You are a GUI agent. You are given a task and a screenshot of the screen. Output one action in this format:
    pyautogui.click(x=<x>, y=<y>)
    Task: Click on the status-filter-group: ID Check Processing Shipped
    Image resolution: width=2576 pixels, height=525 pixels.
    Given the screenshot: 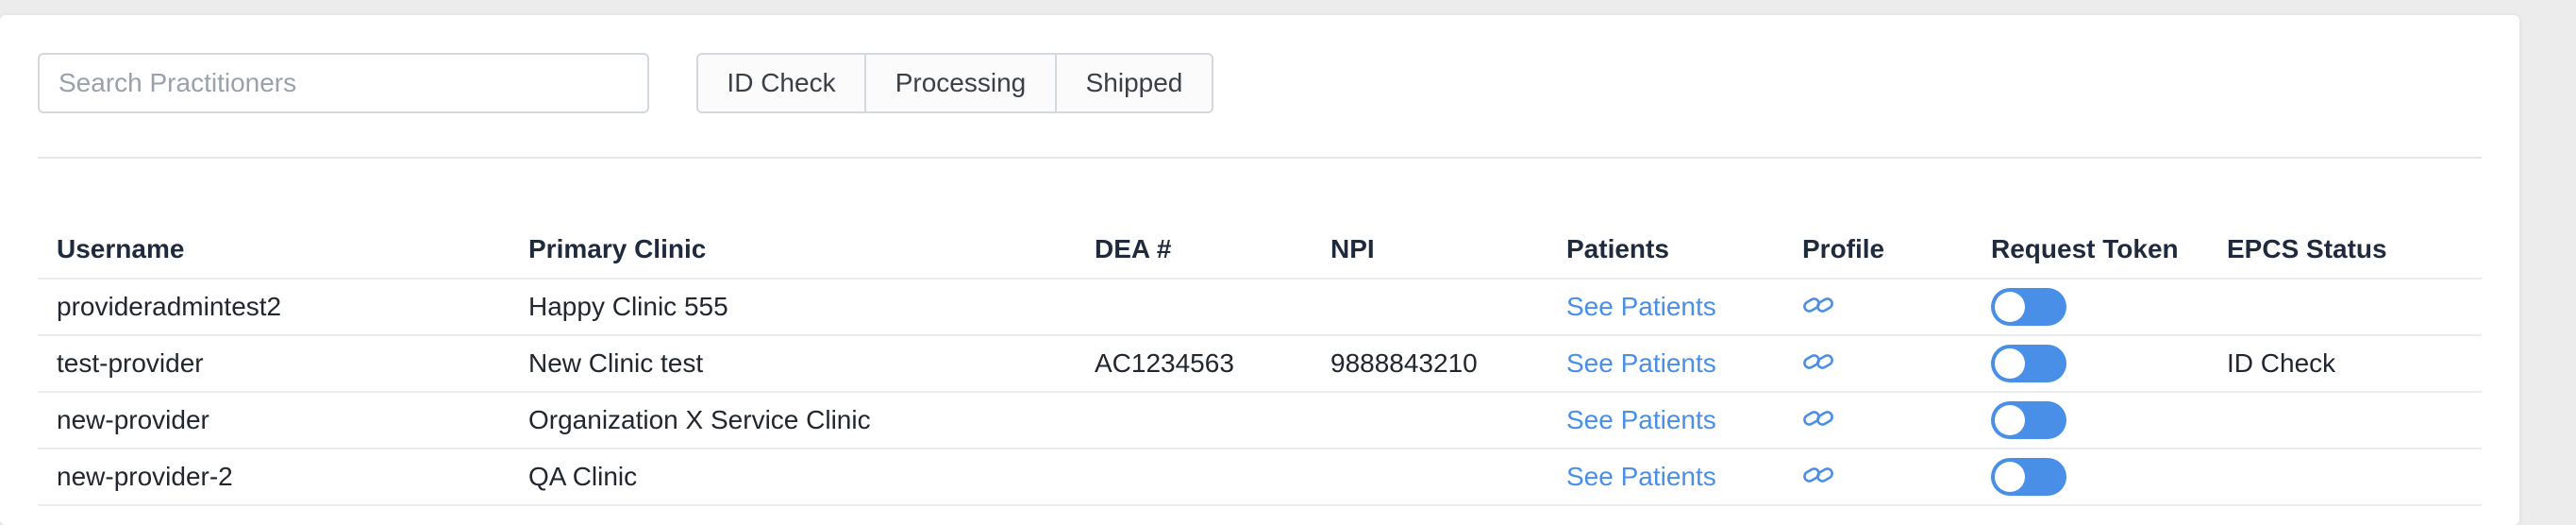 What is the action you would take?
    pyautogui.click(x=954, y=83)
    